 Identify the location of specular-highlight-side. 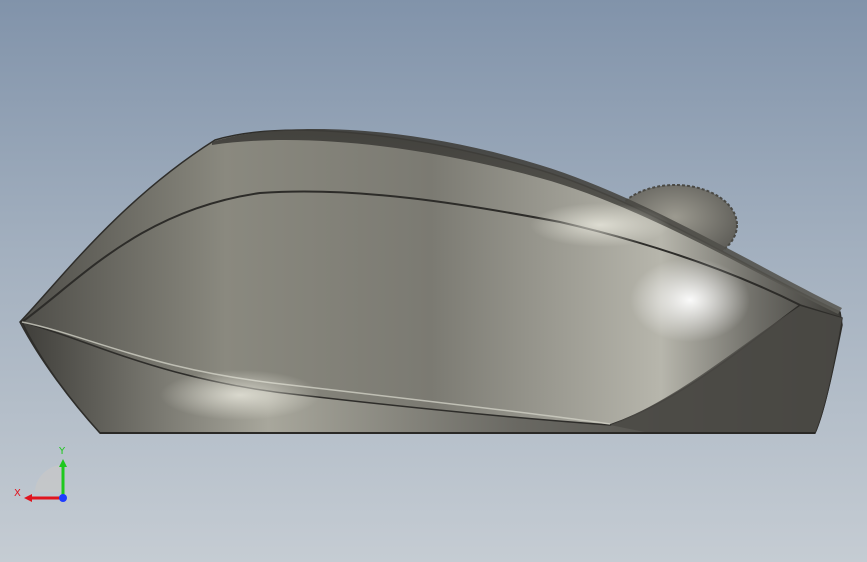
(240, 395).